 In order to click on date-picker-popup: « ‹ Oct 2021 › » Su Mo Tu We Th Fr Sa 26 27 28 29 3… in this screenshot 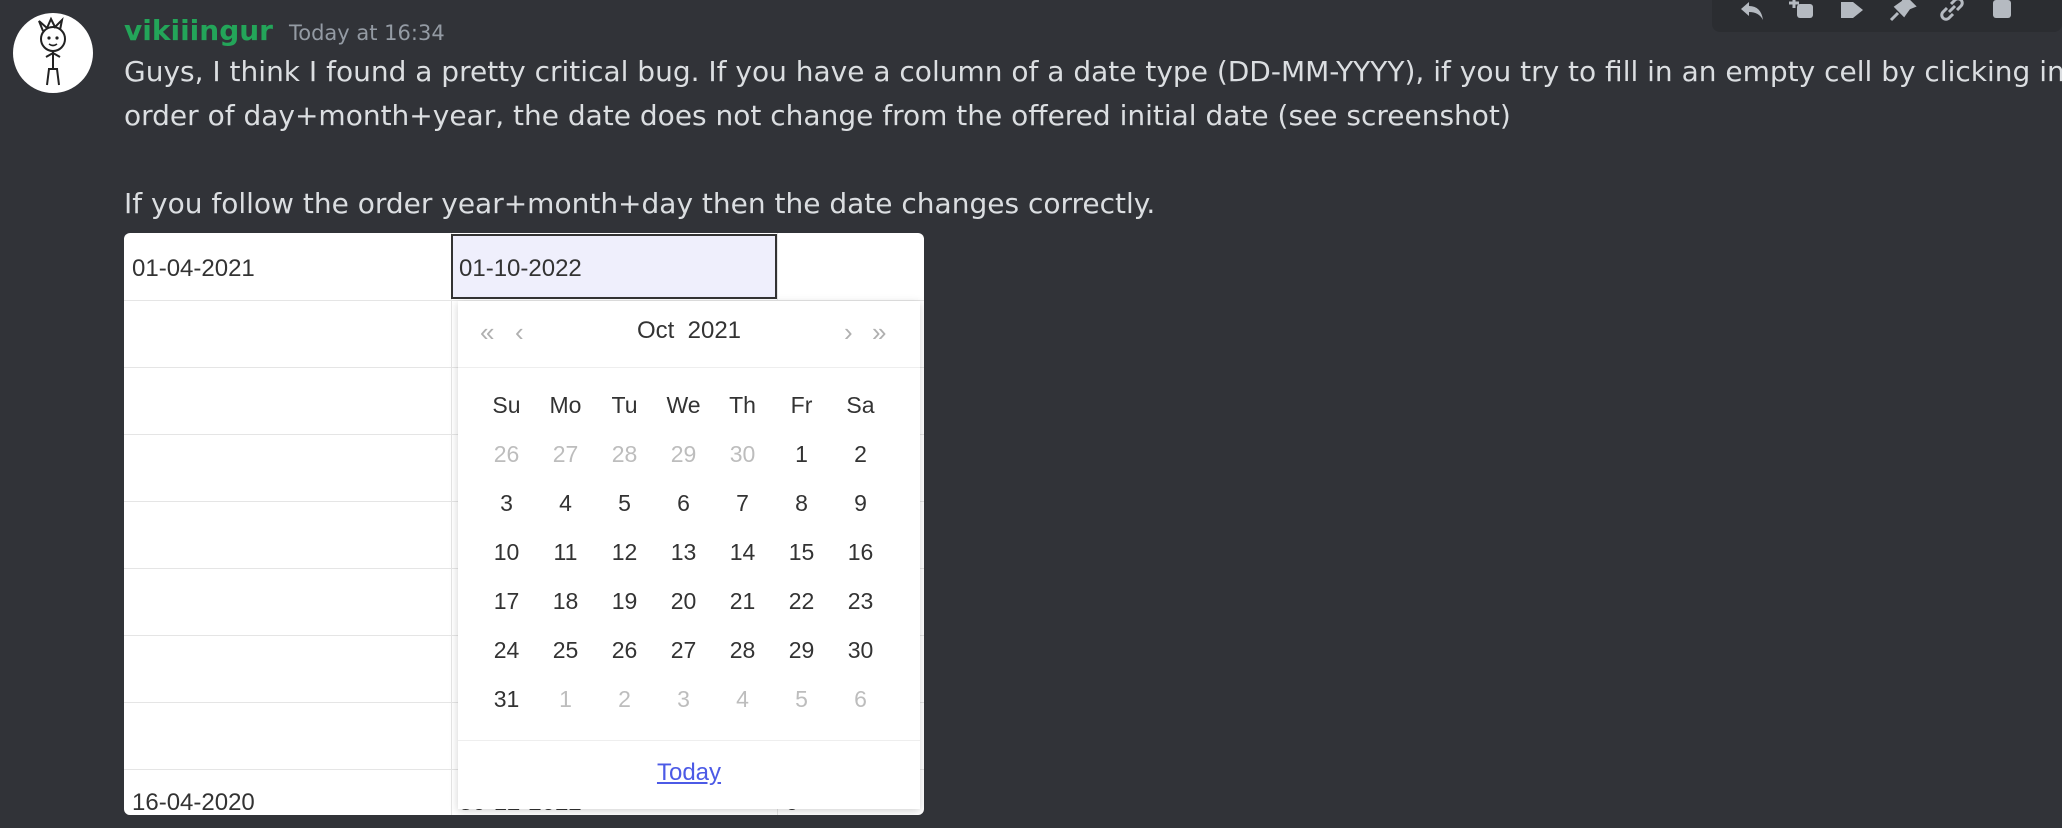, I will do `click(689, 555)`.